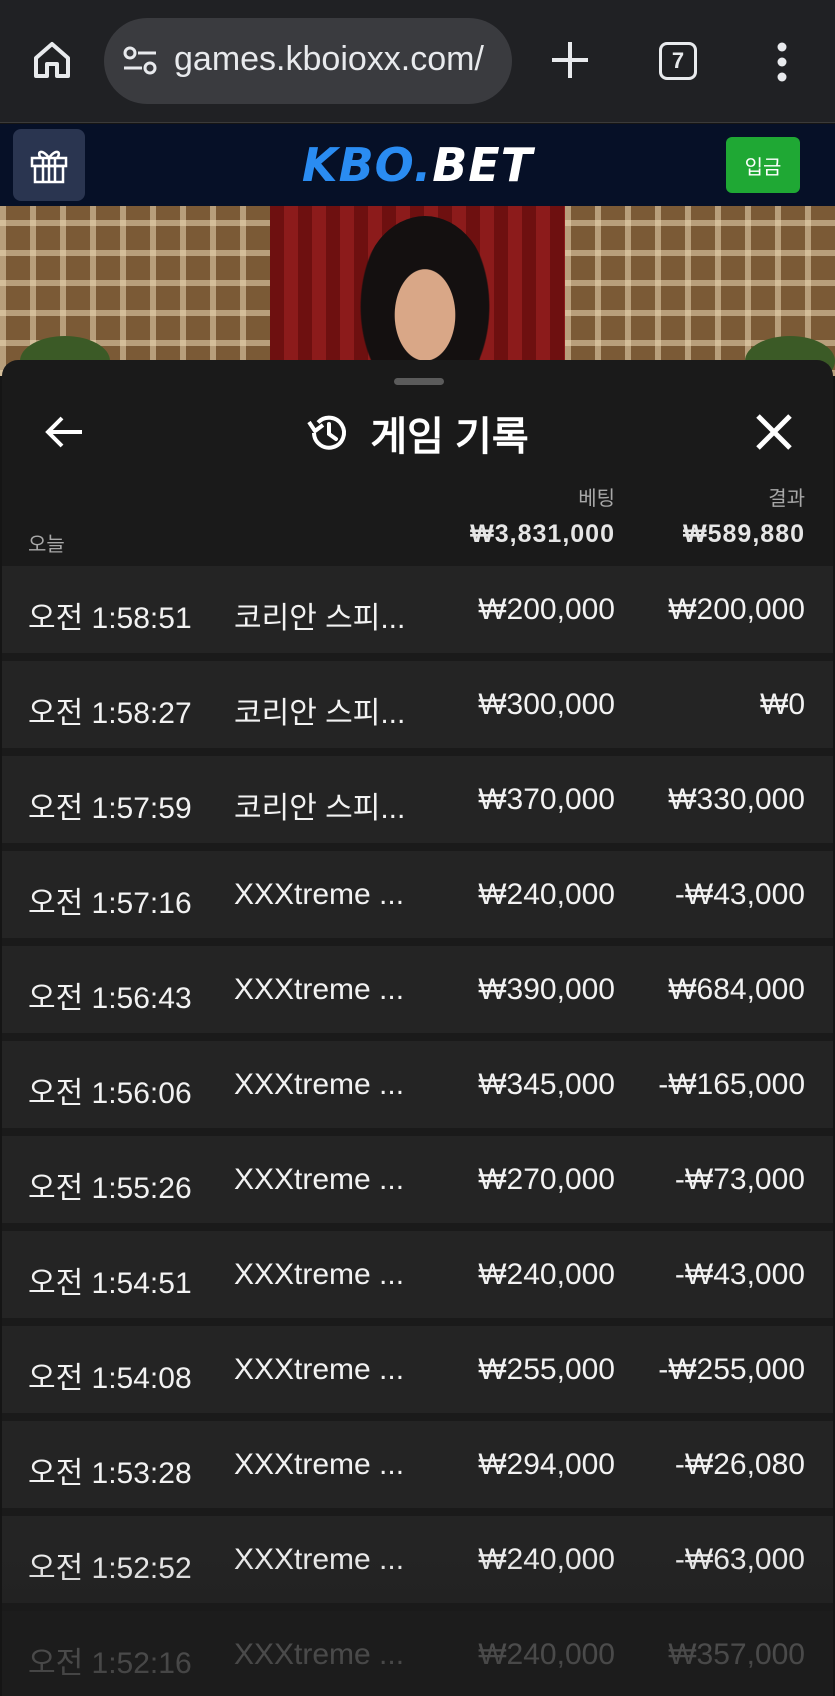 The width and height of the screenshot is (835, 1696). Describe the element at coordinates (110, 1283) in the screenshot. I see `row-time: 오전 1:54:51` at that location.